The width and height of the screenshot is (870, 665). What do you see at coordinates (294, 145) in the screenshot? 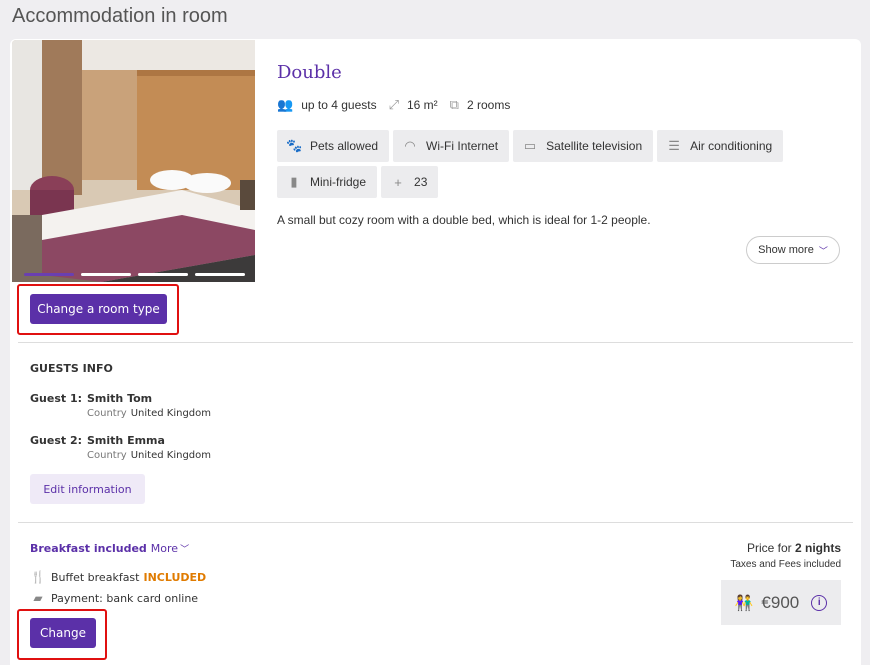
I see `paw-icon: 🐾` at bounding box center [294, 145].